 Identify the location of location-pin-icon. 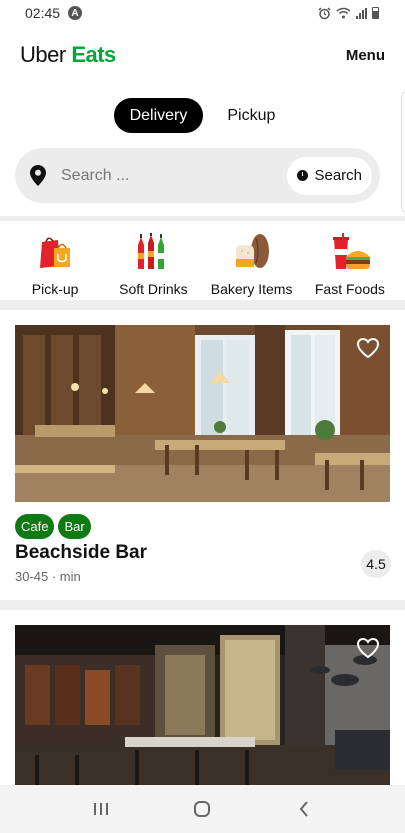
(38, 176).